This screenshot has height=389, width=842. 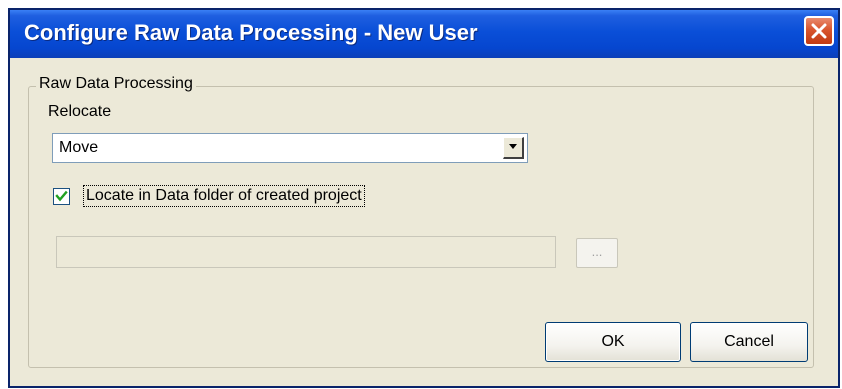 I want to click on checkmark-icon, so click(x=61, y=196).